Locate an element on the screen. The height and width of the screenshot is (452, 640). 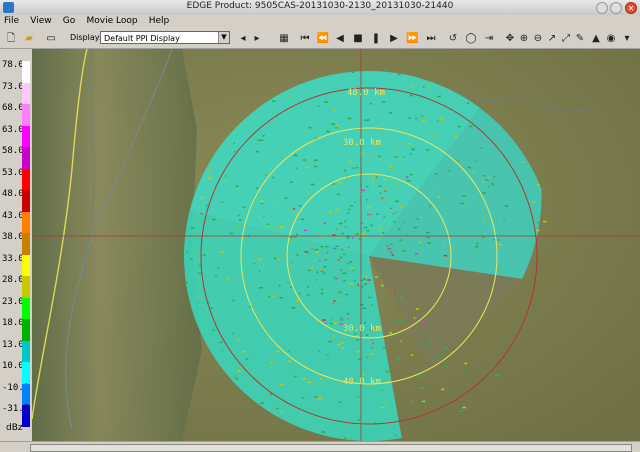
loop-icon: ↺ is located at coordinates (453, 38).